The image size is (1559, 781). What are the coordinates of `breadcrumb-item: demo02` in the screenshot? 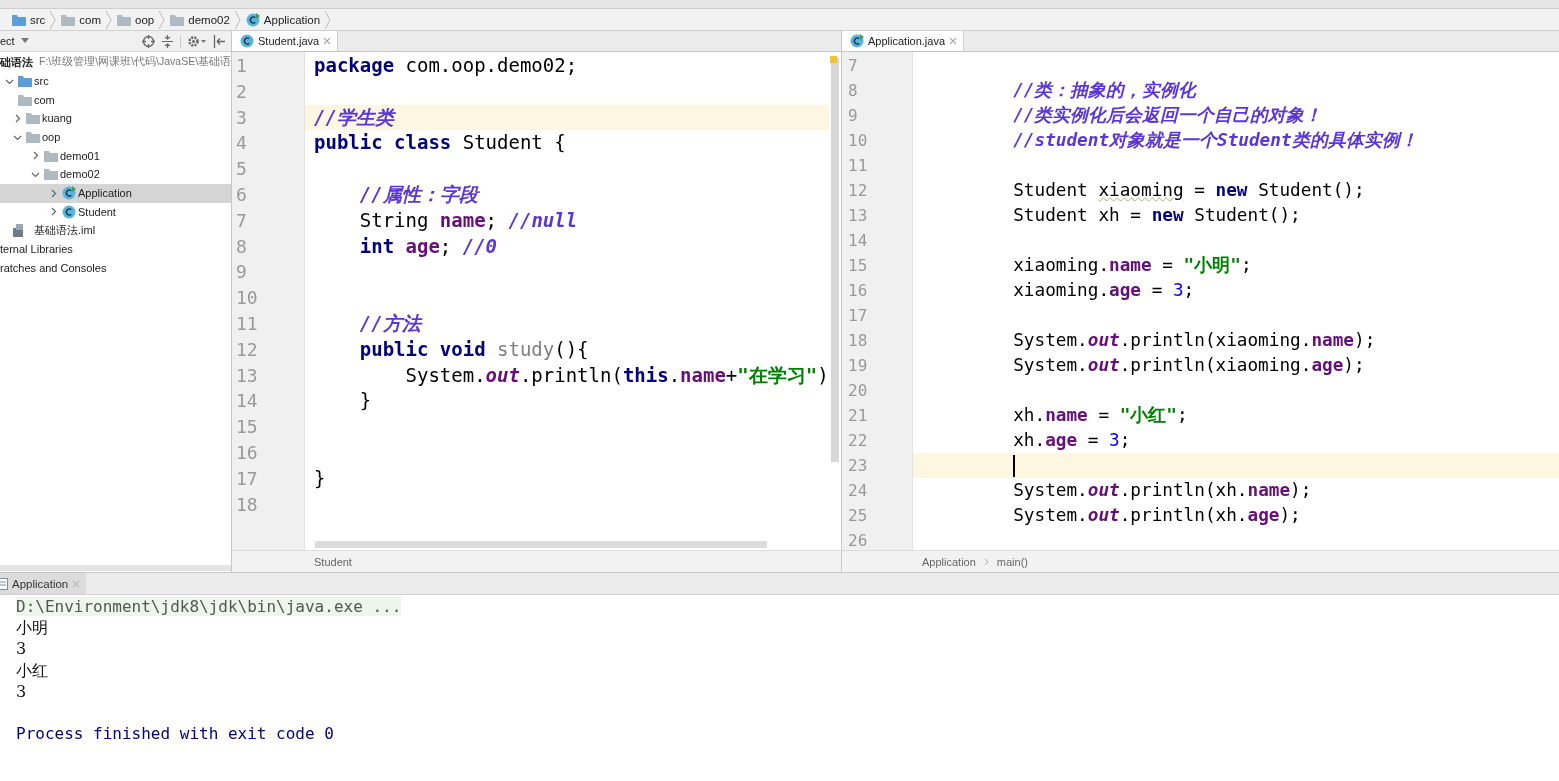 It's located at (200, 19).